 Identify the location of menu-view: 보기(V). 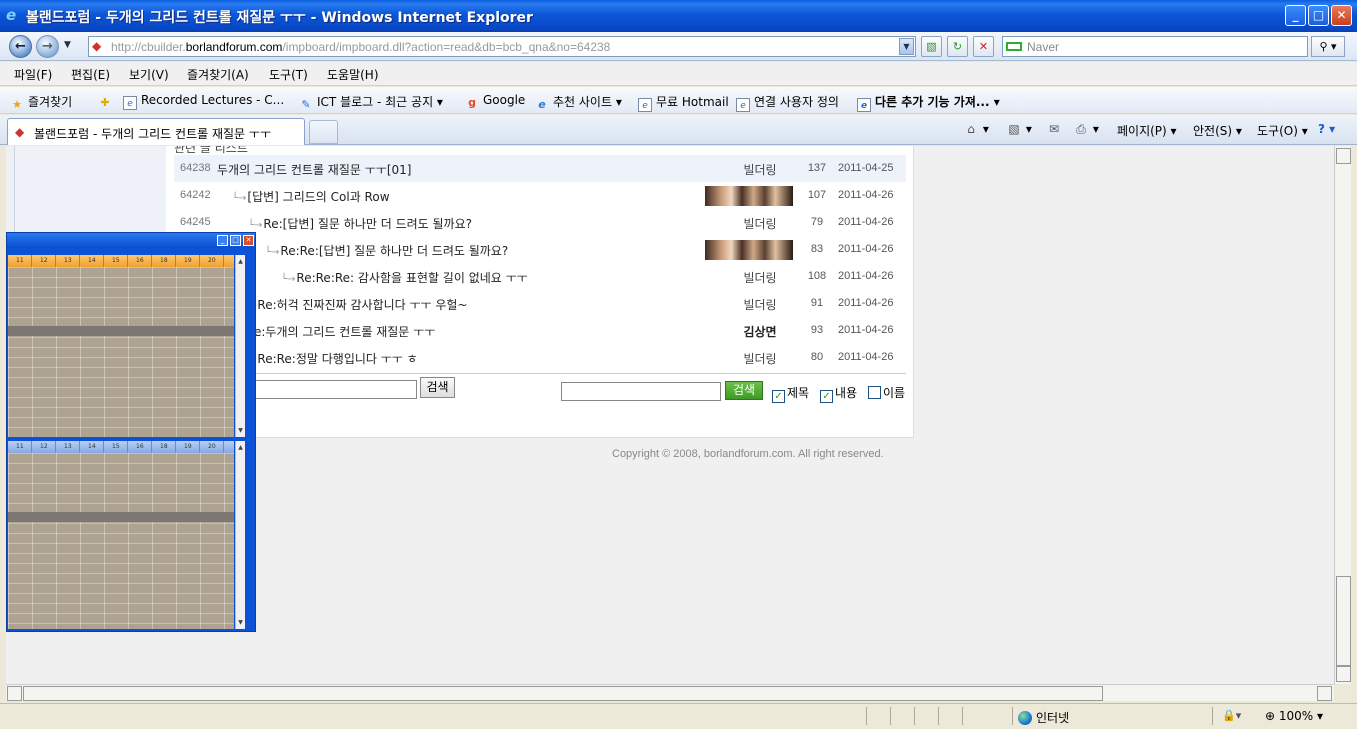
(149, 74).